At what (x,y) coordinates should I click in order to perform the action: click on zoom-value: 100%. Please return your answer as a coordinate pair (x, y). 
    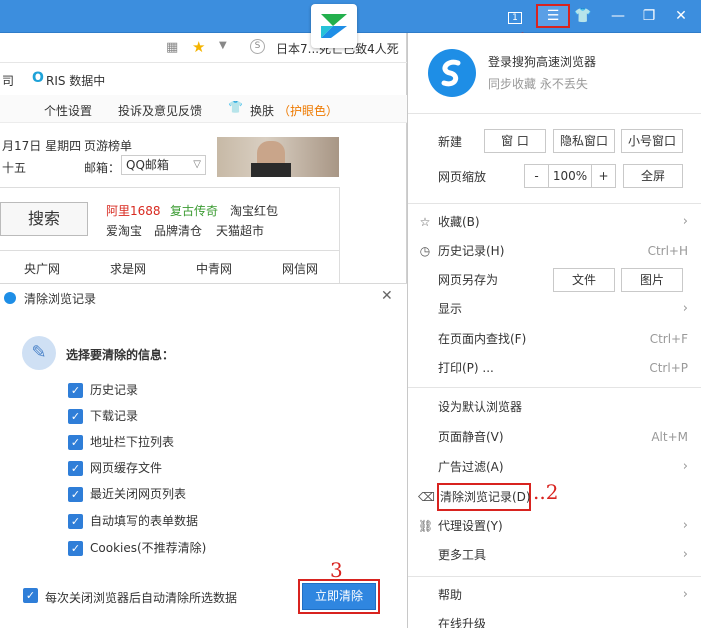
    Looking at the image, I should click on (570, 176).